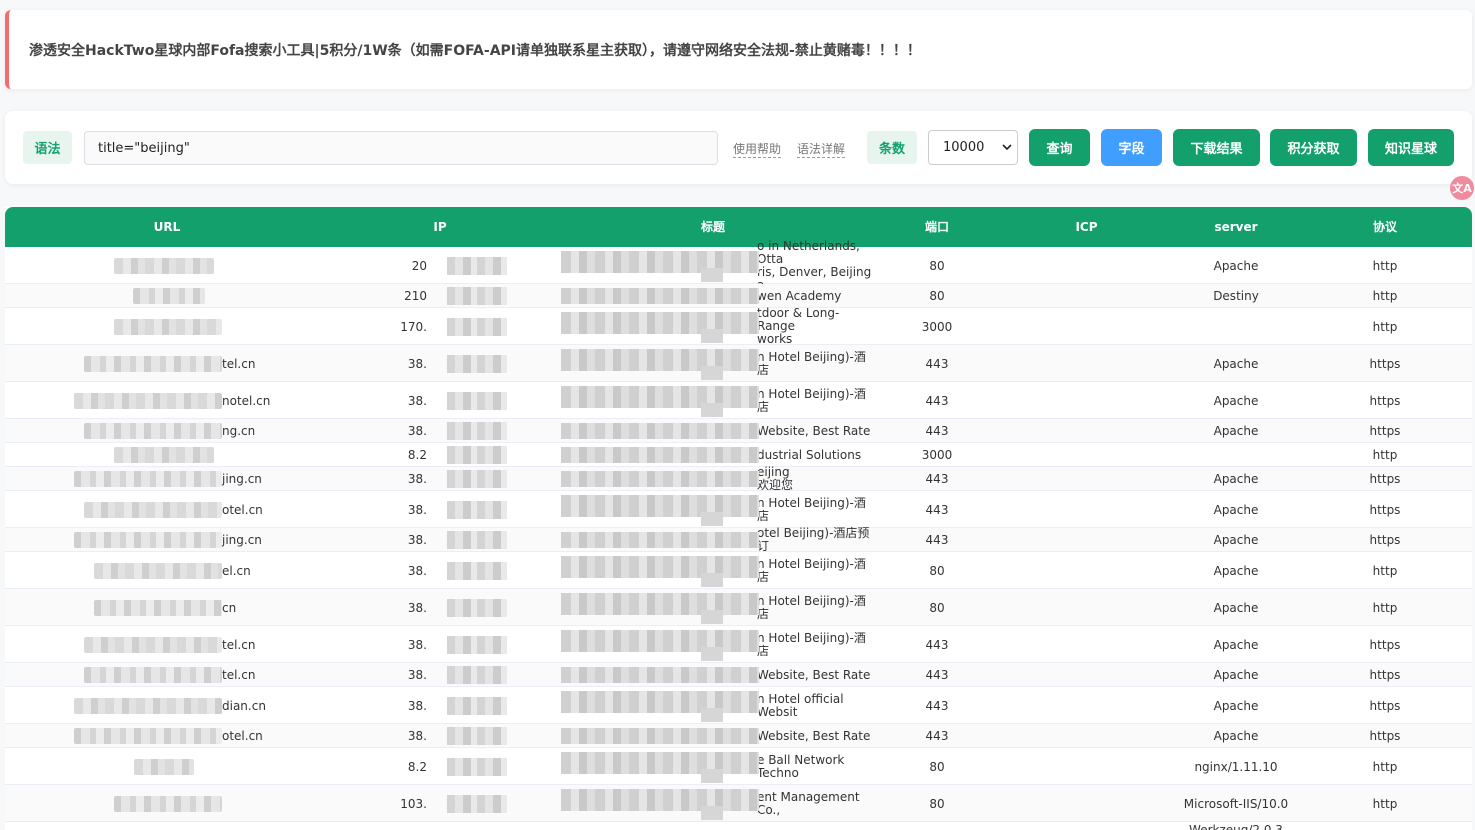 Image resolution: width=1475 pixels, height=830 pixels. What do you see at coordinates (738, 326) in the screenshot?
I see `table-row: 170. tdoor & Long-Range works 3000 http` at bounding box center [738, 326].